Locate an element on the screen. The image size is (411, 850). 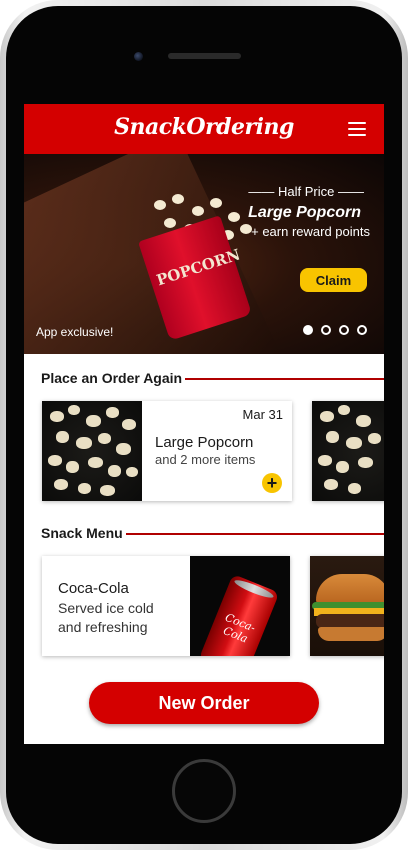
recent-order-card: Mar 31 Large Popcorn and 2 more items + is located at coordinates (167, 451).